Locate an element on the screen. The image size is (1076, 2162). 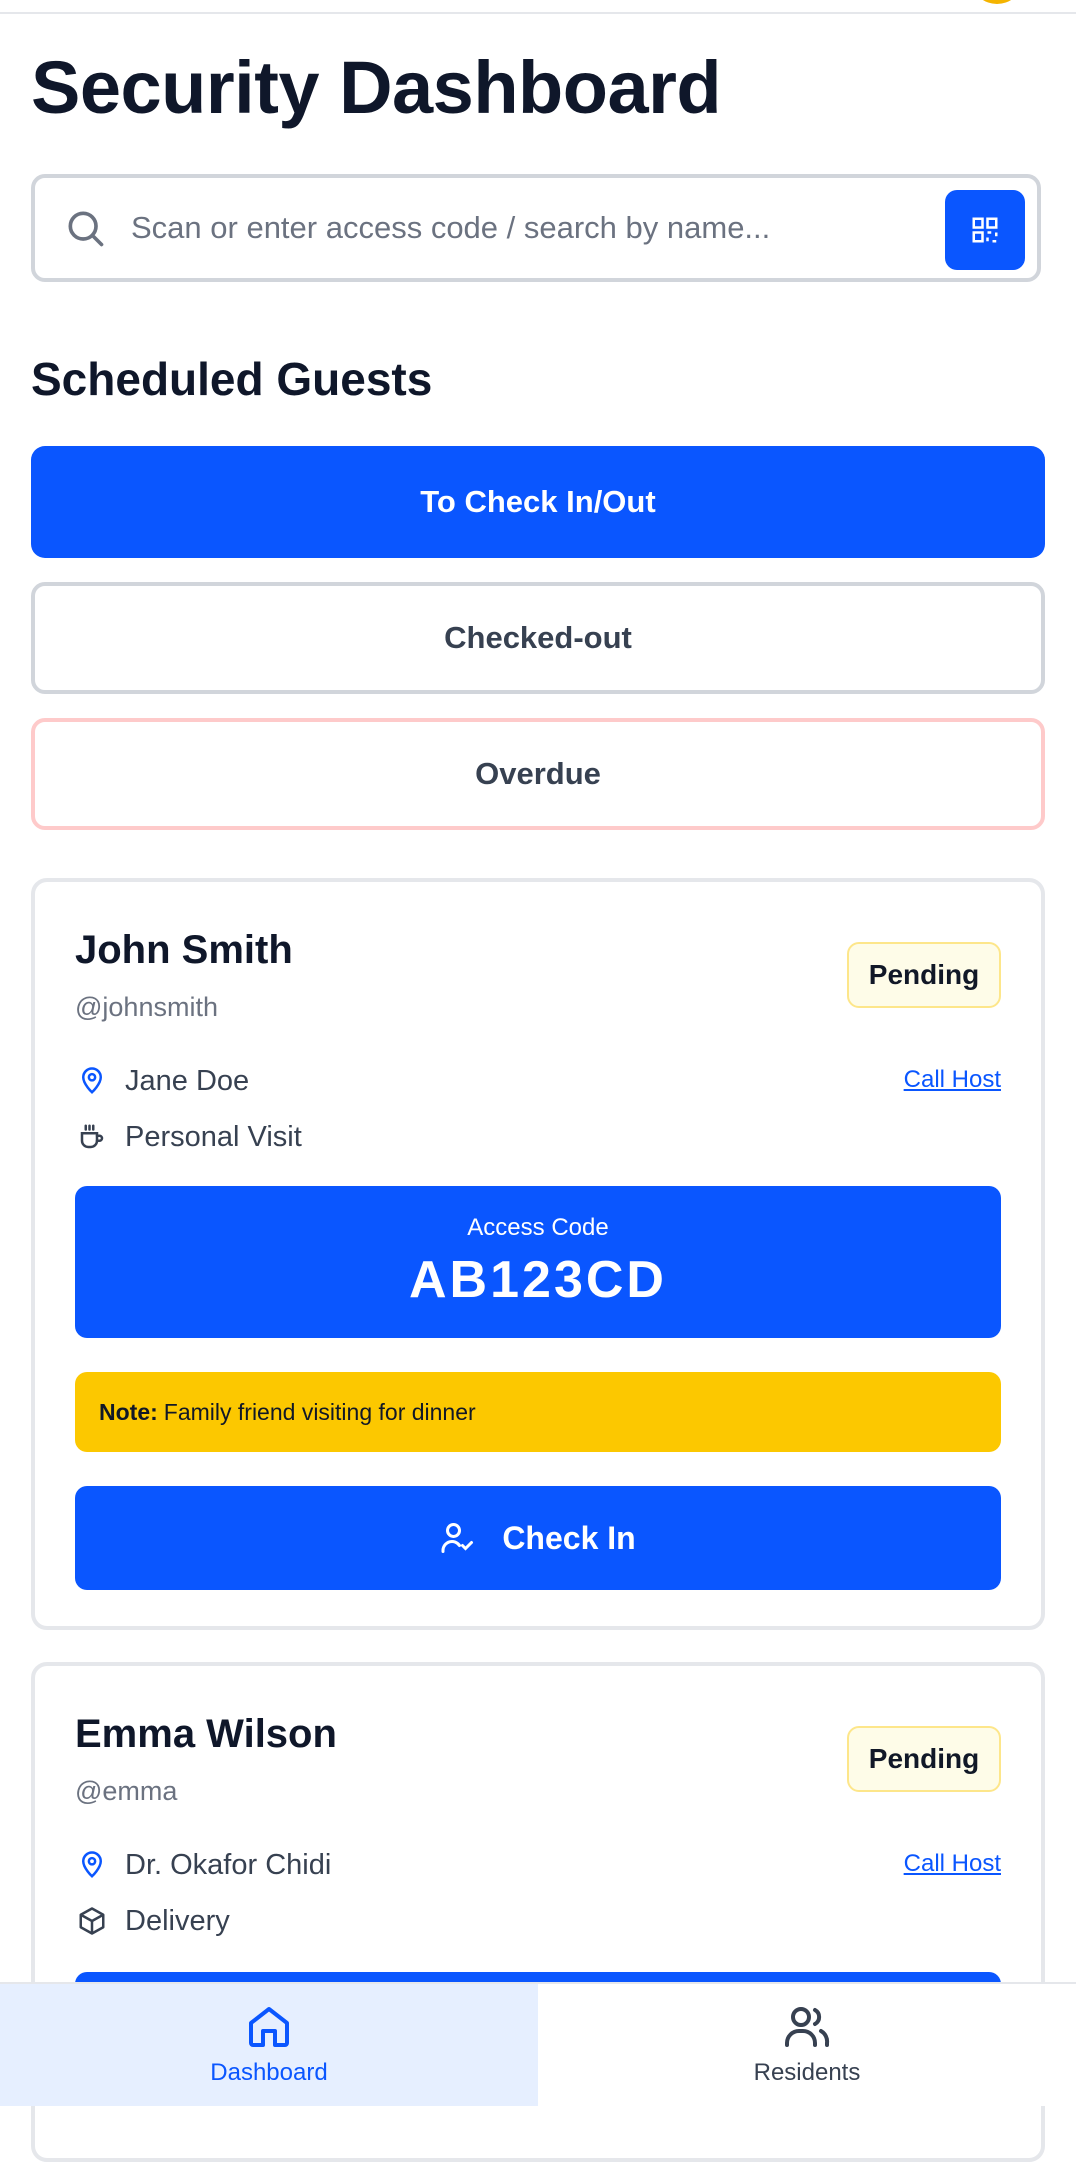
guest-handle: @emma is located at coordinates (126, 1791).